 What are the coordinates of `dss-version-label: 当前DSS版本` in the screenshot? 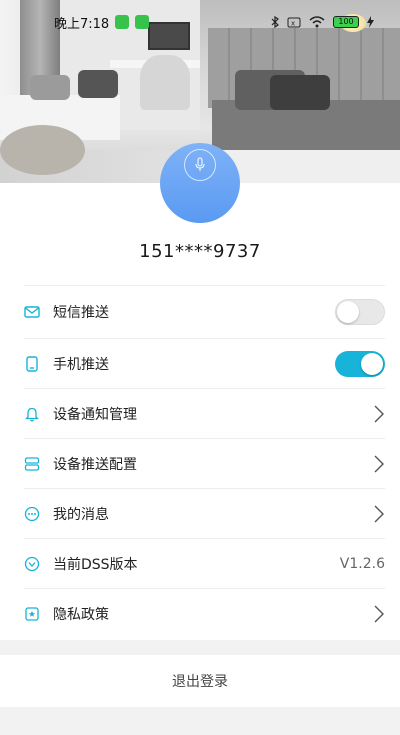 It's located at (95, 564).